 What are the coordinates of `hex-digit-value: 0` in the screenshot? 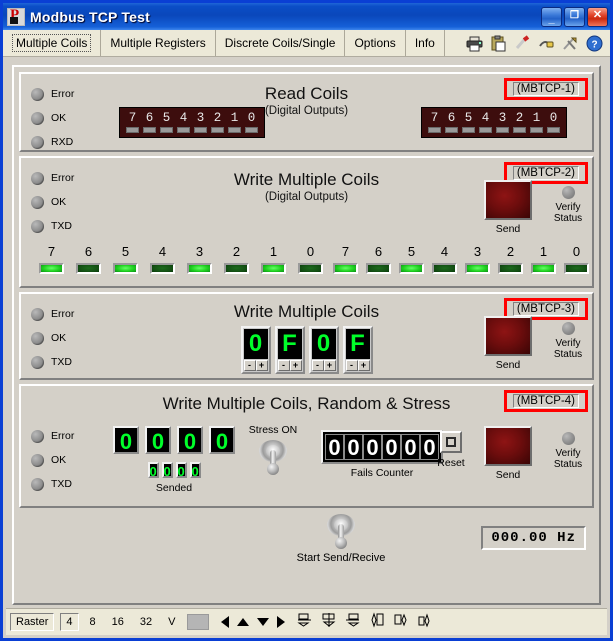 It's located at (255, 344).